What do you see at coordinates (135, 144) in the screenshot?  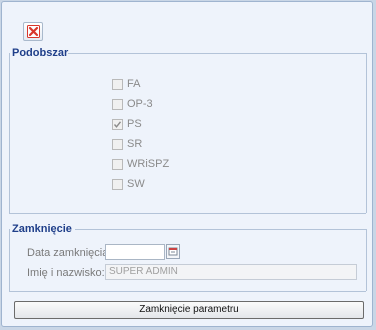 I see `option-label: SR` at bounding box center [135, 144].